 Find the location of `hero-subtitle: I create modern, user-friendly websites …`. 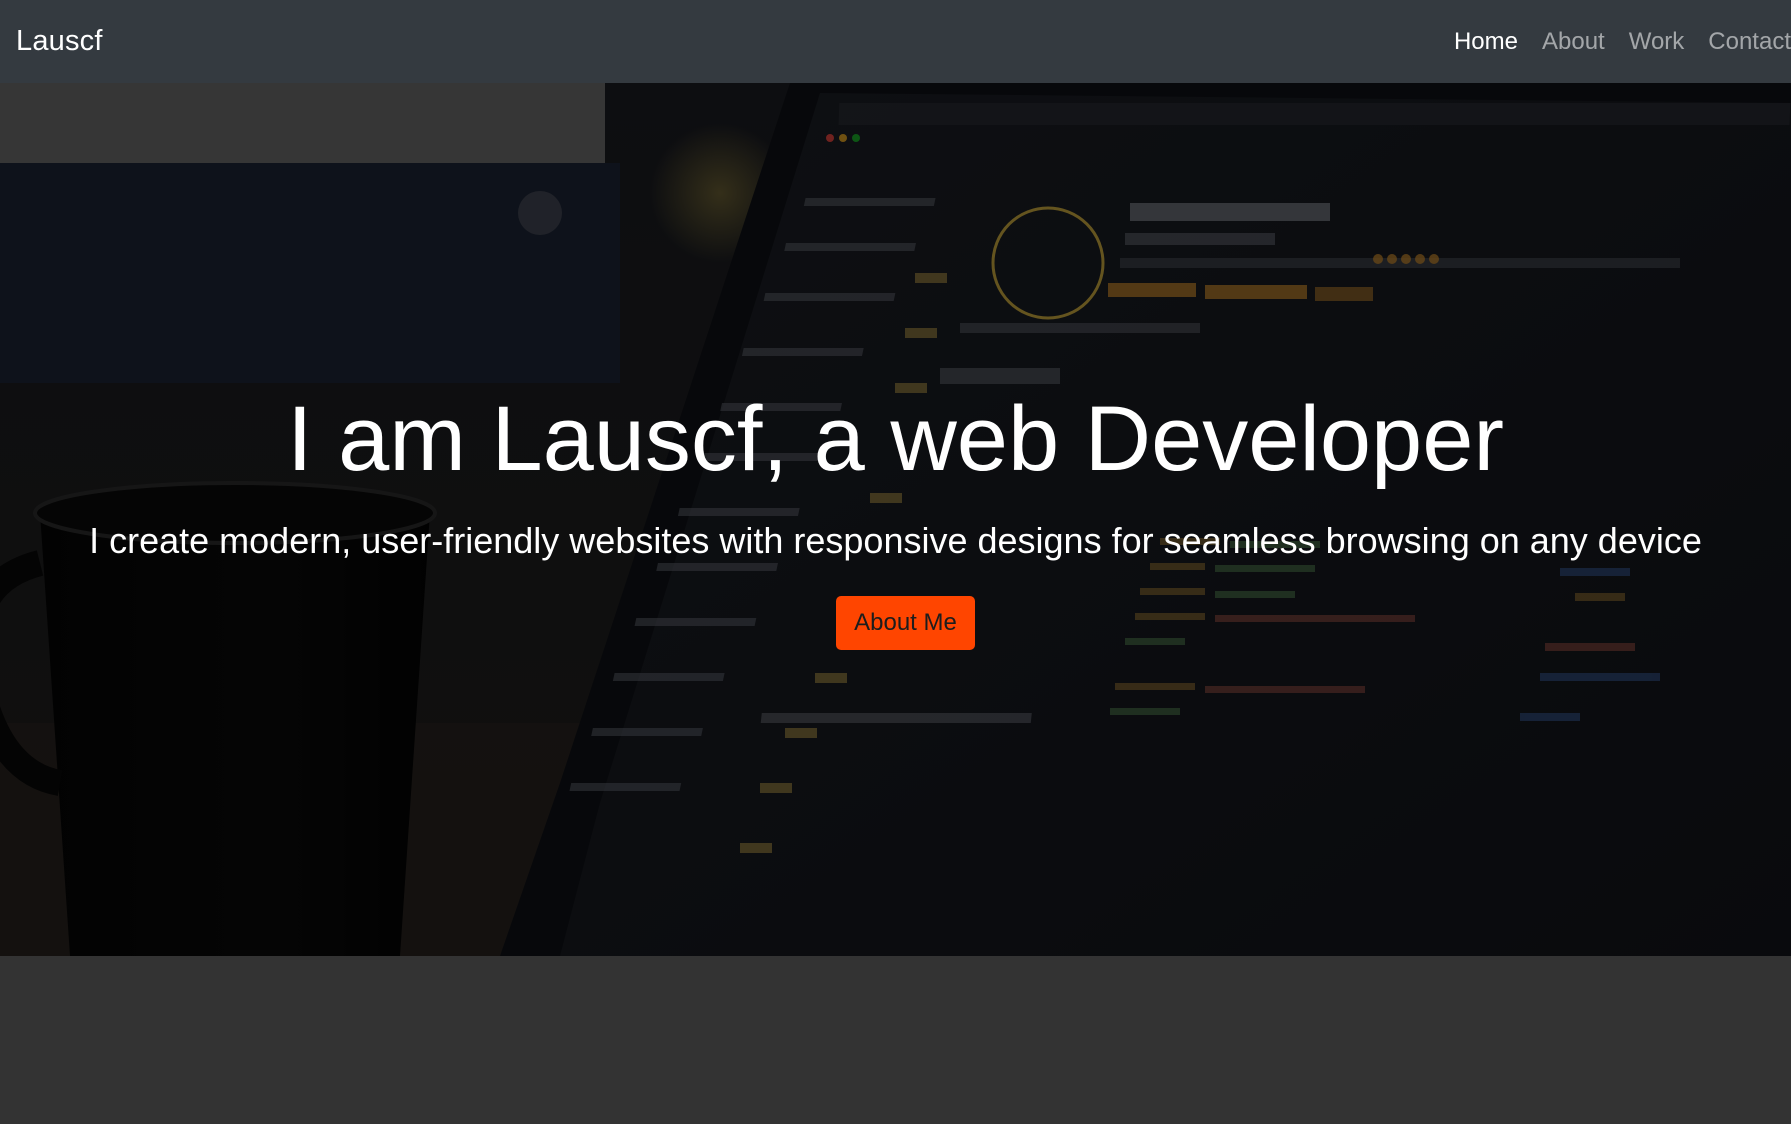

hero-subtitle: I create modern, user-friendly websites … is located at coordinates (895, 540).